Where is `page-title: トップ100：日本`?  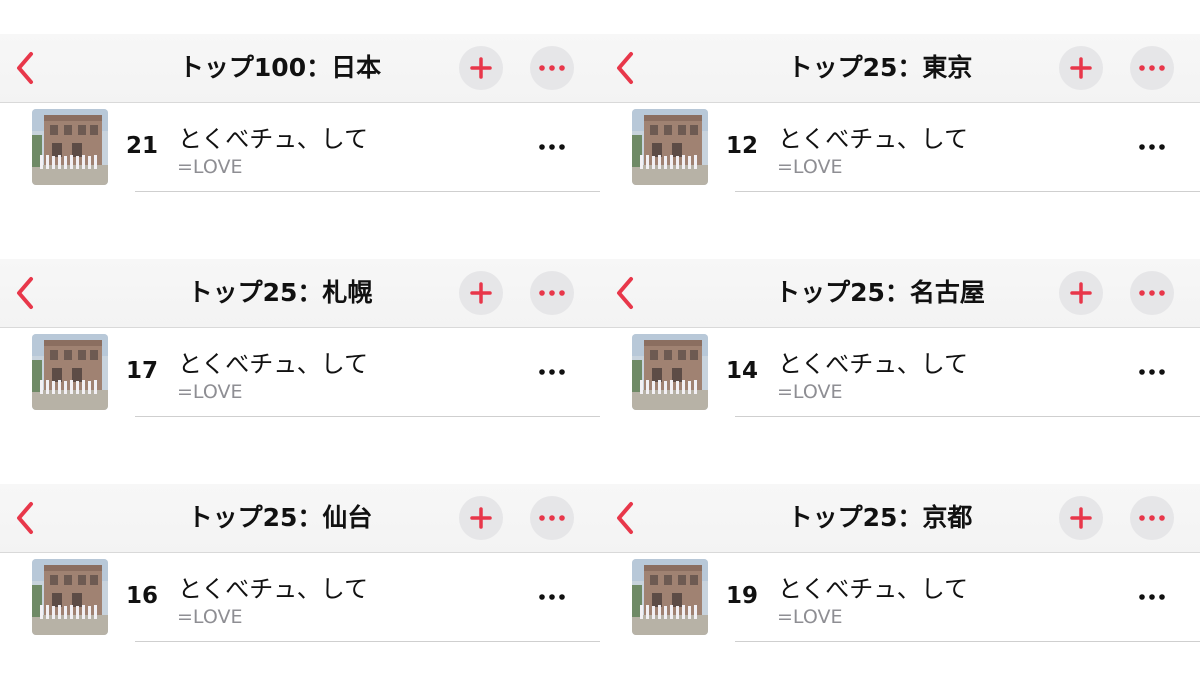 page-title: トップ100：日本 is located at coordinates (280, 67).